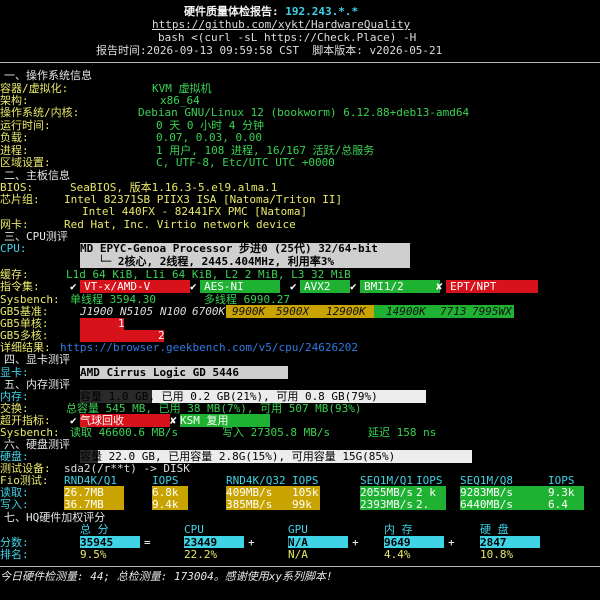 The width and height of the screenshot is (600, 600). What do you see at coordinates (494, 529) in the screenshot?
I see `score-col-header: 硬 盘` at bounding box center [494, 529].